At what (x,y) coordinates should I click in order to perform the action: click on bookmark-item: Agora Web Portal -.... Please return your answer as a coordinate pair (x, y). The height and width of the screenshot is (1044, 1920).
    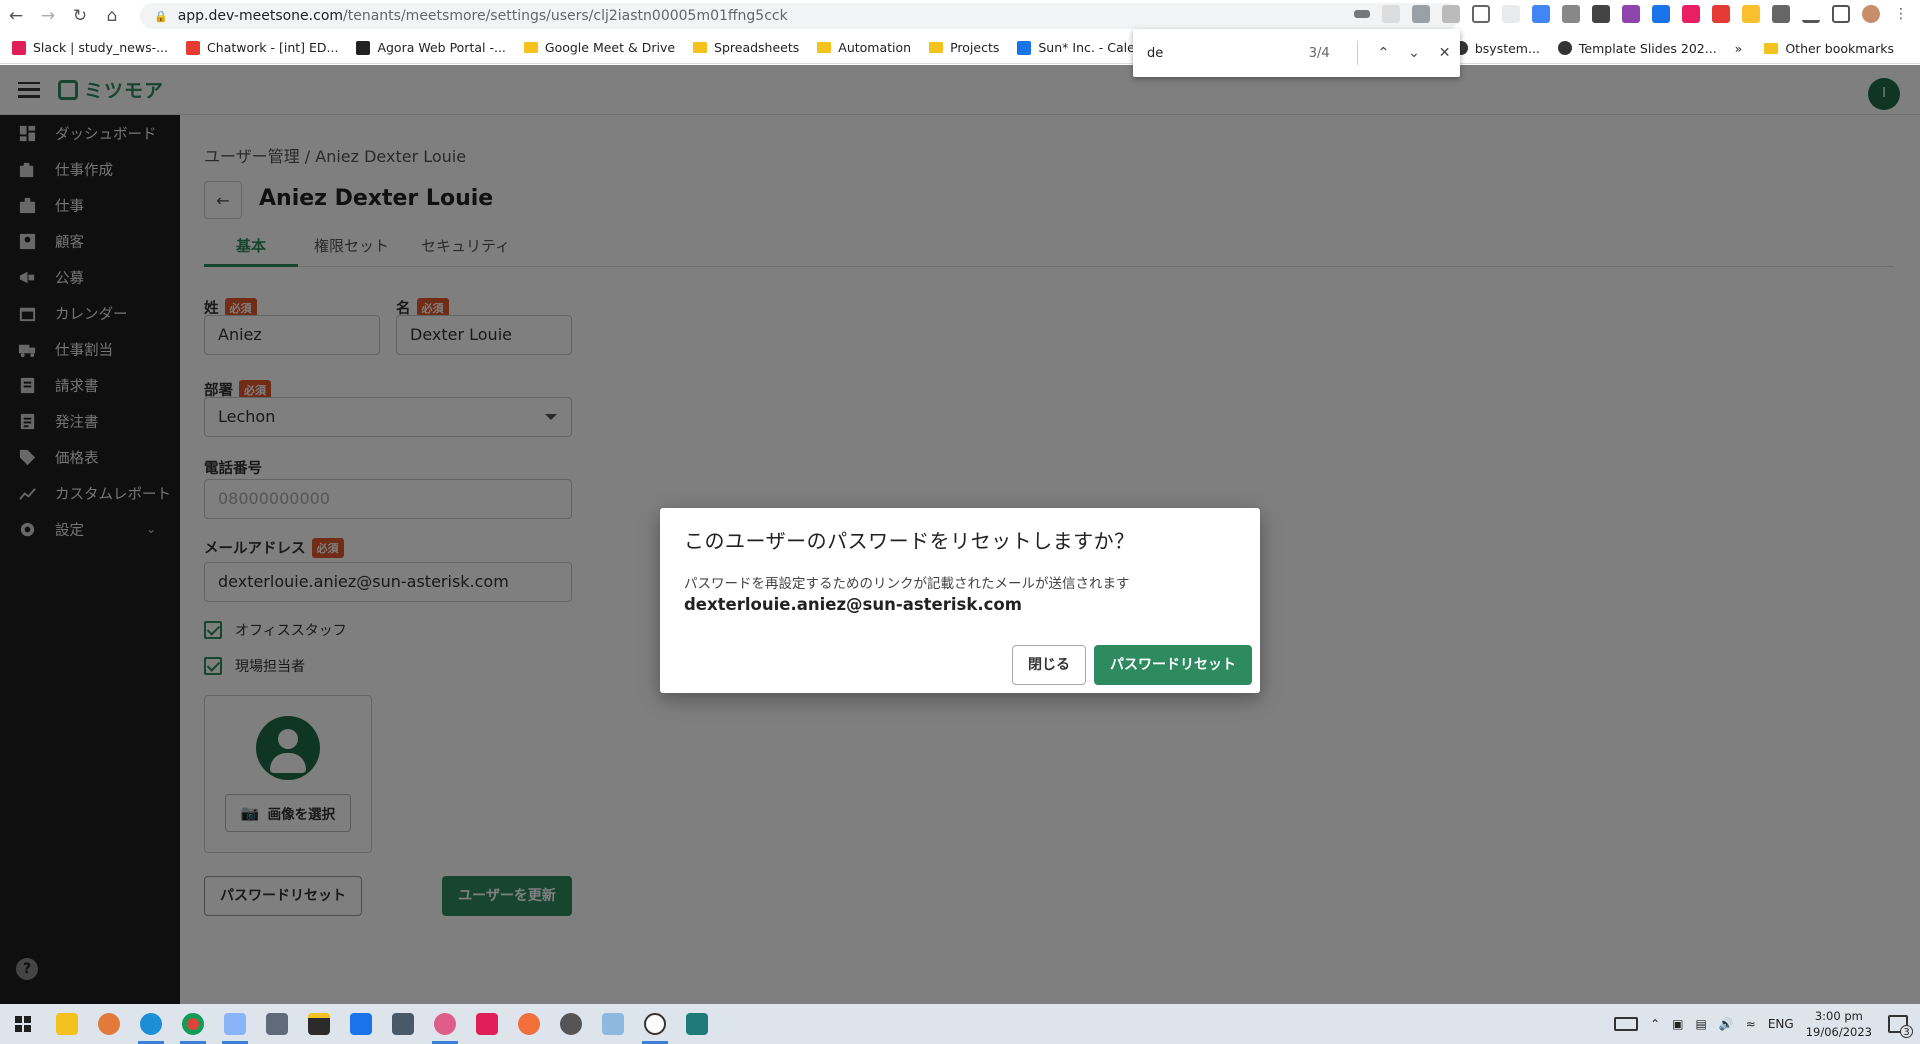
    Looking at the image, I should click on (431, 47).